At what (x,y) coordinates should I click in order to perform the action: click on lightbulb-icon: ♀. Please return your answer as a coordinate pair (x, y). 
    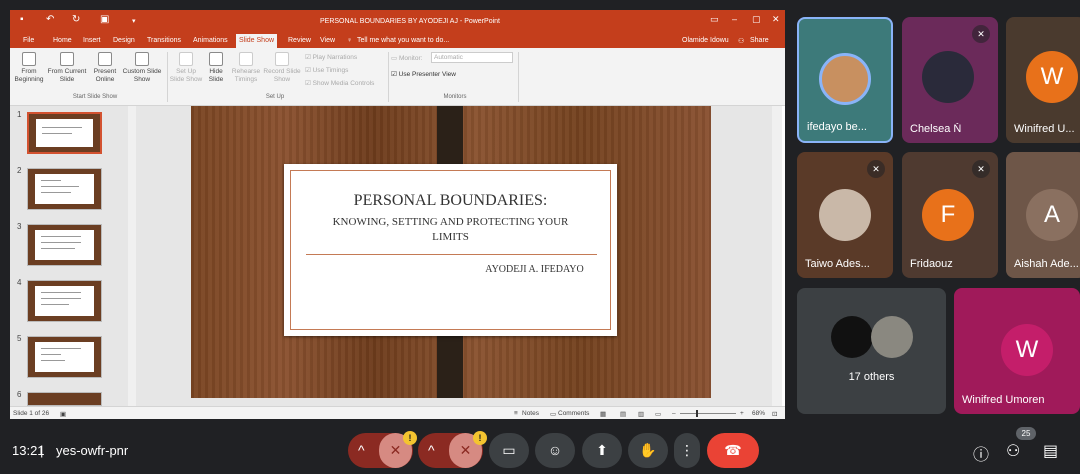
    Looking at the image, I should click on (350, 40).